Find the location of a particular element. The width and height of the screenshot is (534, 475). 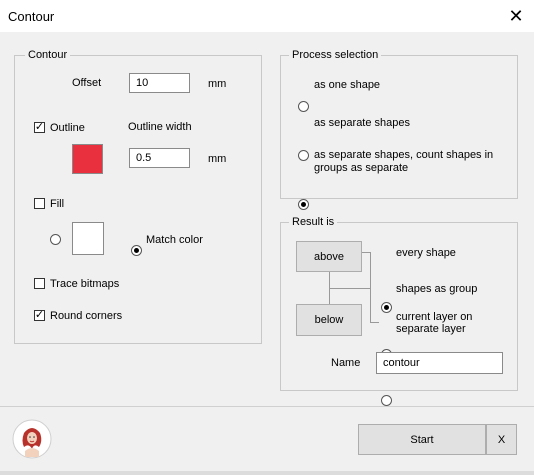

title-bar is located at coordinates (267, 16).